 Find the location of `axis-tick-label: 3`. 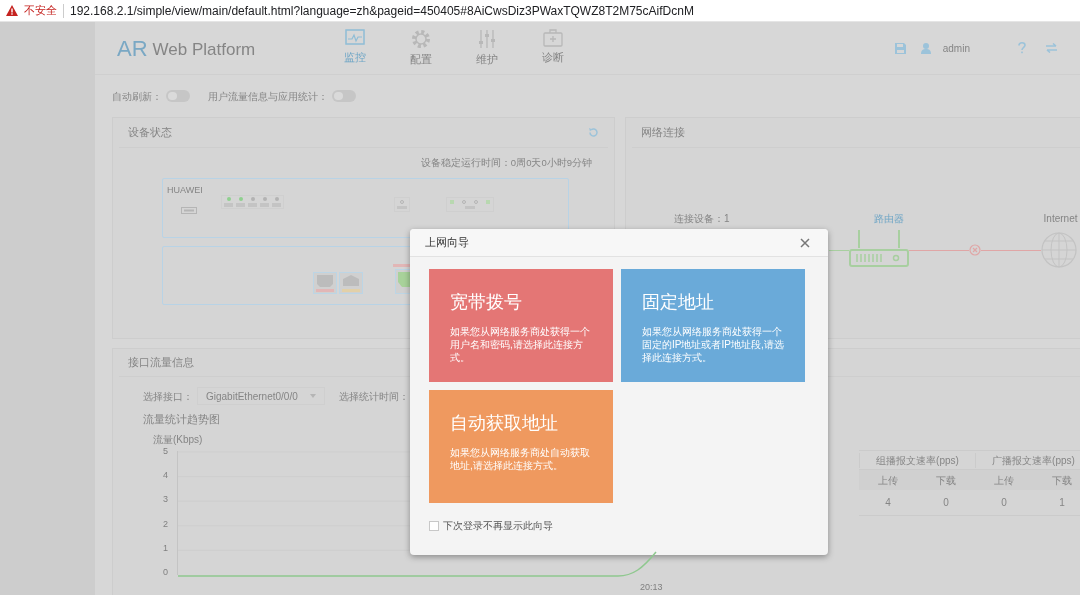

axis-tick-label: 3 is located at coordinates (166, 499).